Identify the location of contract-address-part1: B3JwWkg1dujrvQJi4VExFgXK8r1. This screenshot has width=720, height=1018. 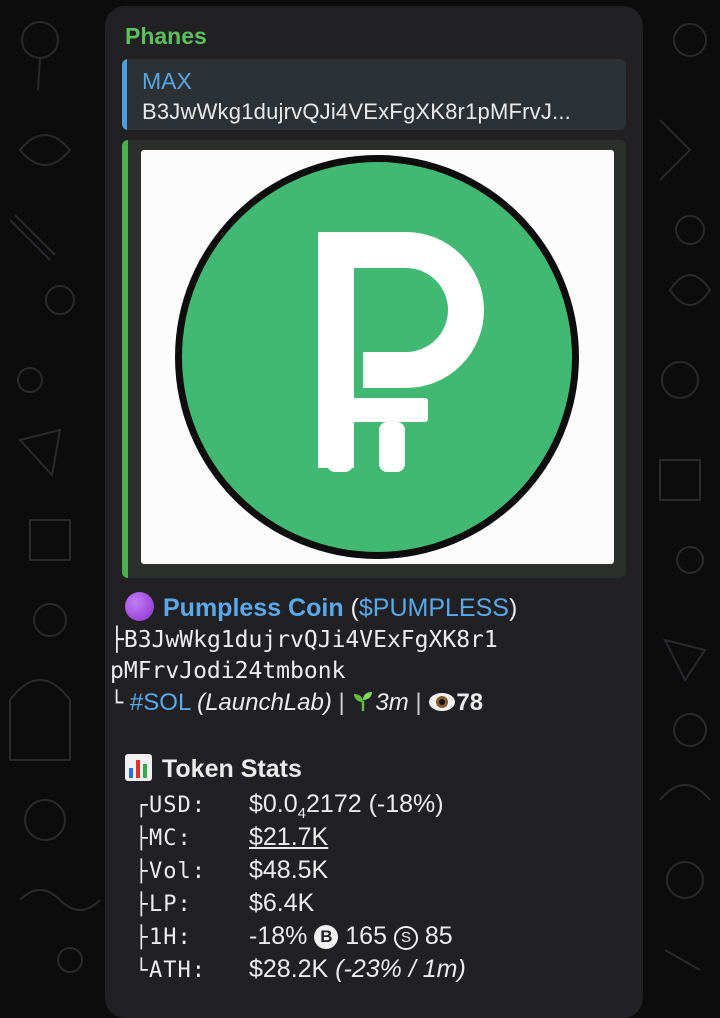
(310, 640).